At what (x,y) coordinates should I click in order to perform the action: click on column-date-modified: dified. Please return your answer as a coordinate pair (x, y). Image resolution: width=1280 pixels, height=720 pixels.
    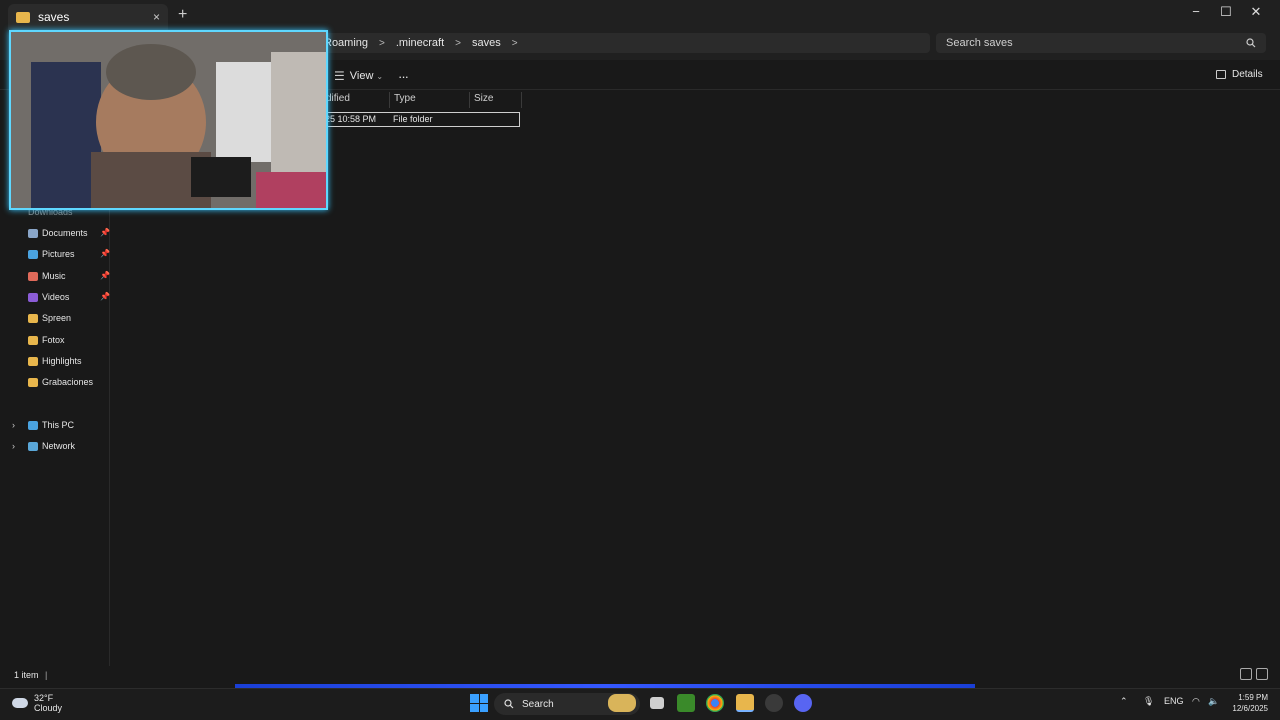
    Looking at the image, I should click on (356, 100).